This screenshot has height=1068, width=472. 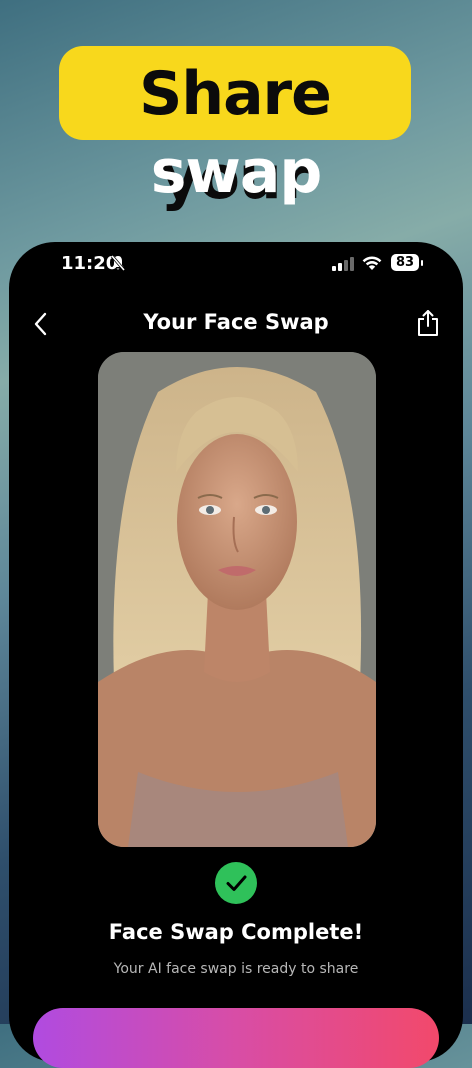 What do you see at coordinates (405, 262) in the screenshot?
I see `battery-icon: 83` at bounding box center [405, 262].